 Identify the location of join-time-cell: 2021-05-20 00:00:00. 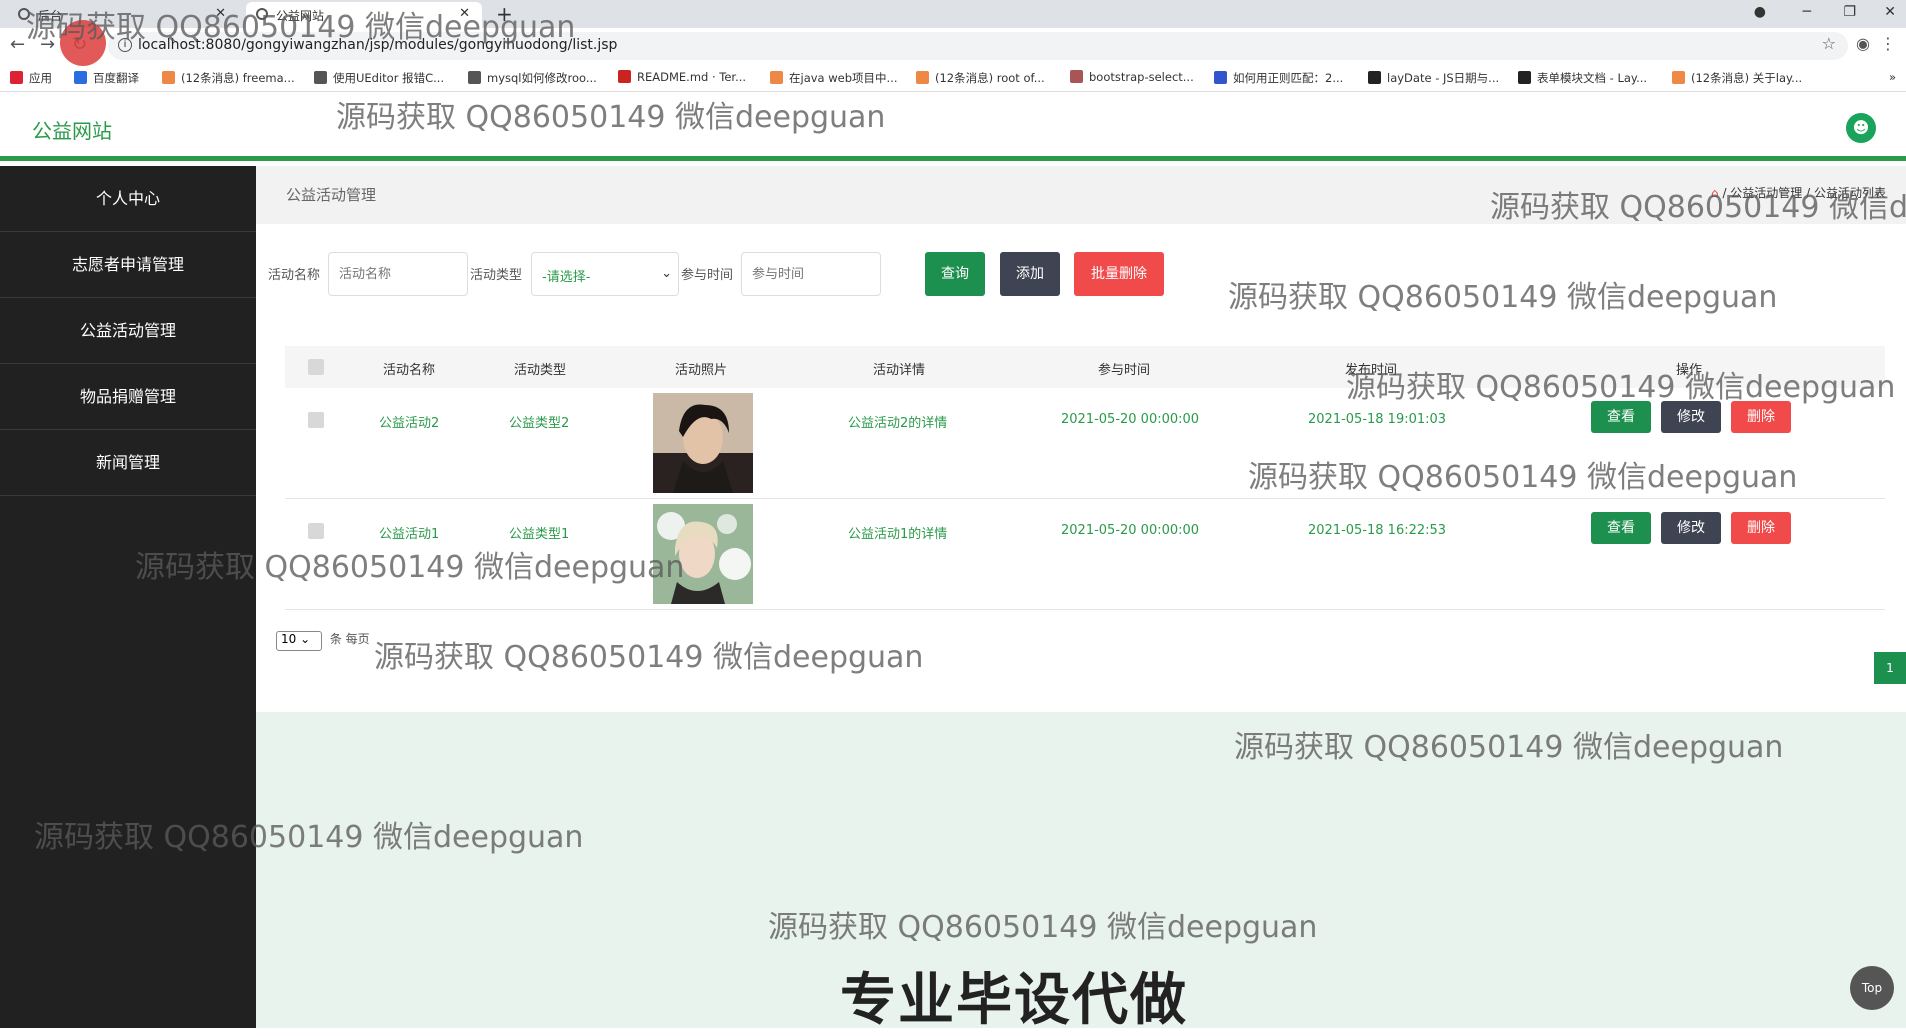
(1130, 419).